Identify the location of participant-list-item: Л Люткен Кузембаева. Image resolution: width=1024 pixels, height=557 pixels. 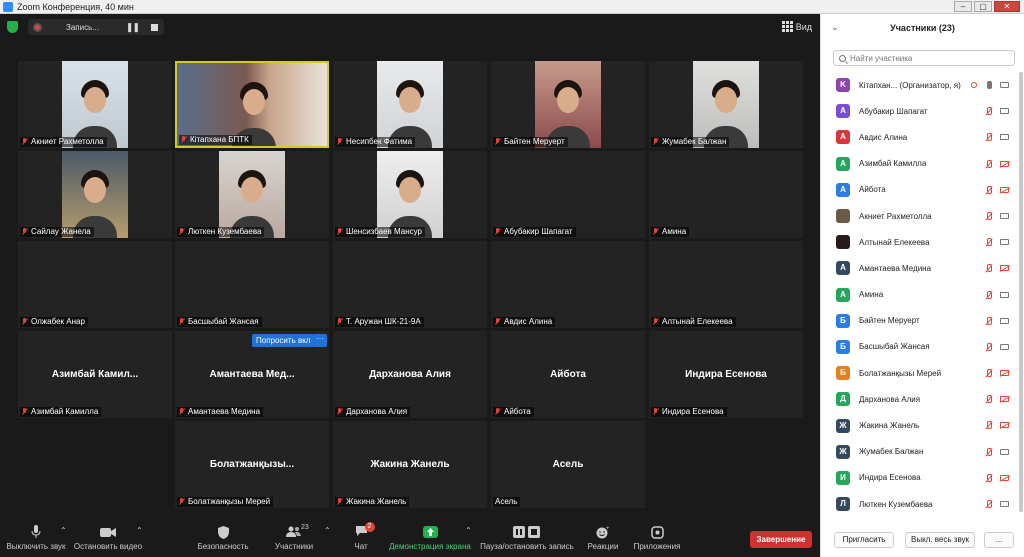
(919, 504).